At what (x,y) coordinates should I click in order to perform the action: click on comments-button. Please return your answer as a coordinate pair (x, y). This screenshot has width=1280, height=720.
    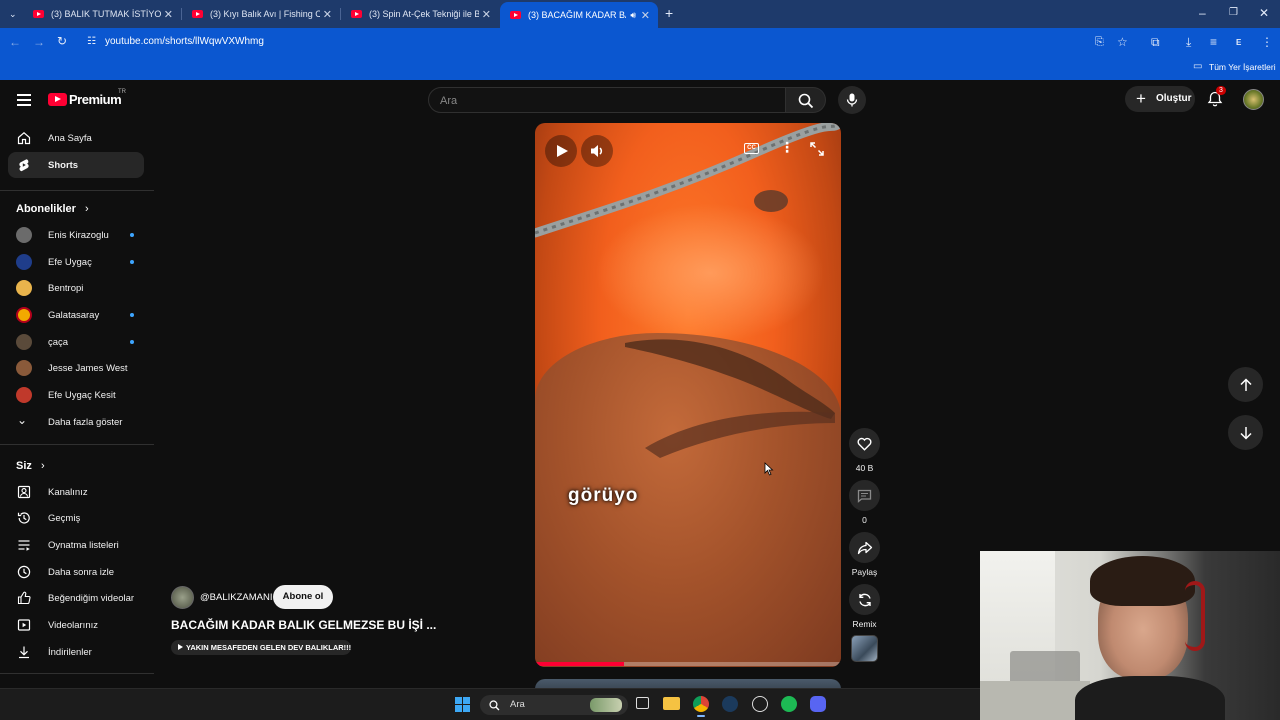
    Looking at the image, I should click on (864, 495).